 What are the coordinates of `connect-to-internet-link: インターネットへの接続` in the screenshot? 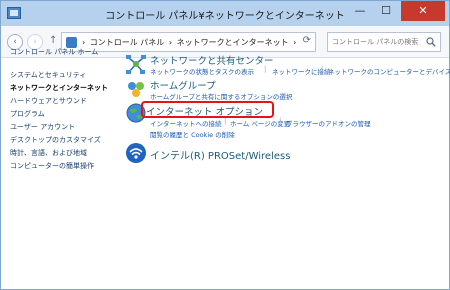 It's located at (186, 123).